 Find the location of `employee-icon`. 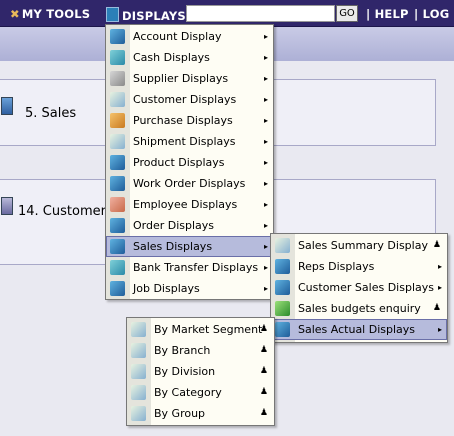

employee-icon is located at coordinates (117, 204).